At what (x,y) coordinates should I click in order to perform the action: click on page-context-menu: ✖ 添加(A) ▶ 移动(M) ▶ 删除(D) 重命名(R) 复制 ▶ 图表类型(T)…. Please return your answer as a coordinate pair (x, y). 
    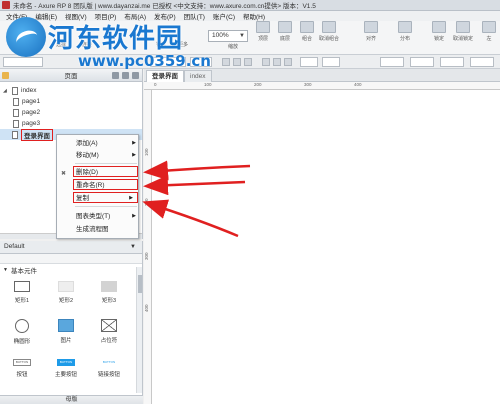
    Looking at the image, I should click on (97, 186).